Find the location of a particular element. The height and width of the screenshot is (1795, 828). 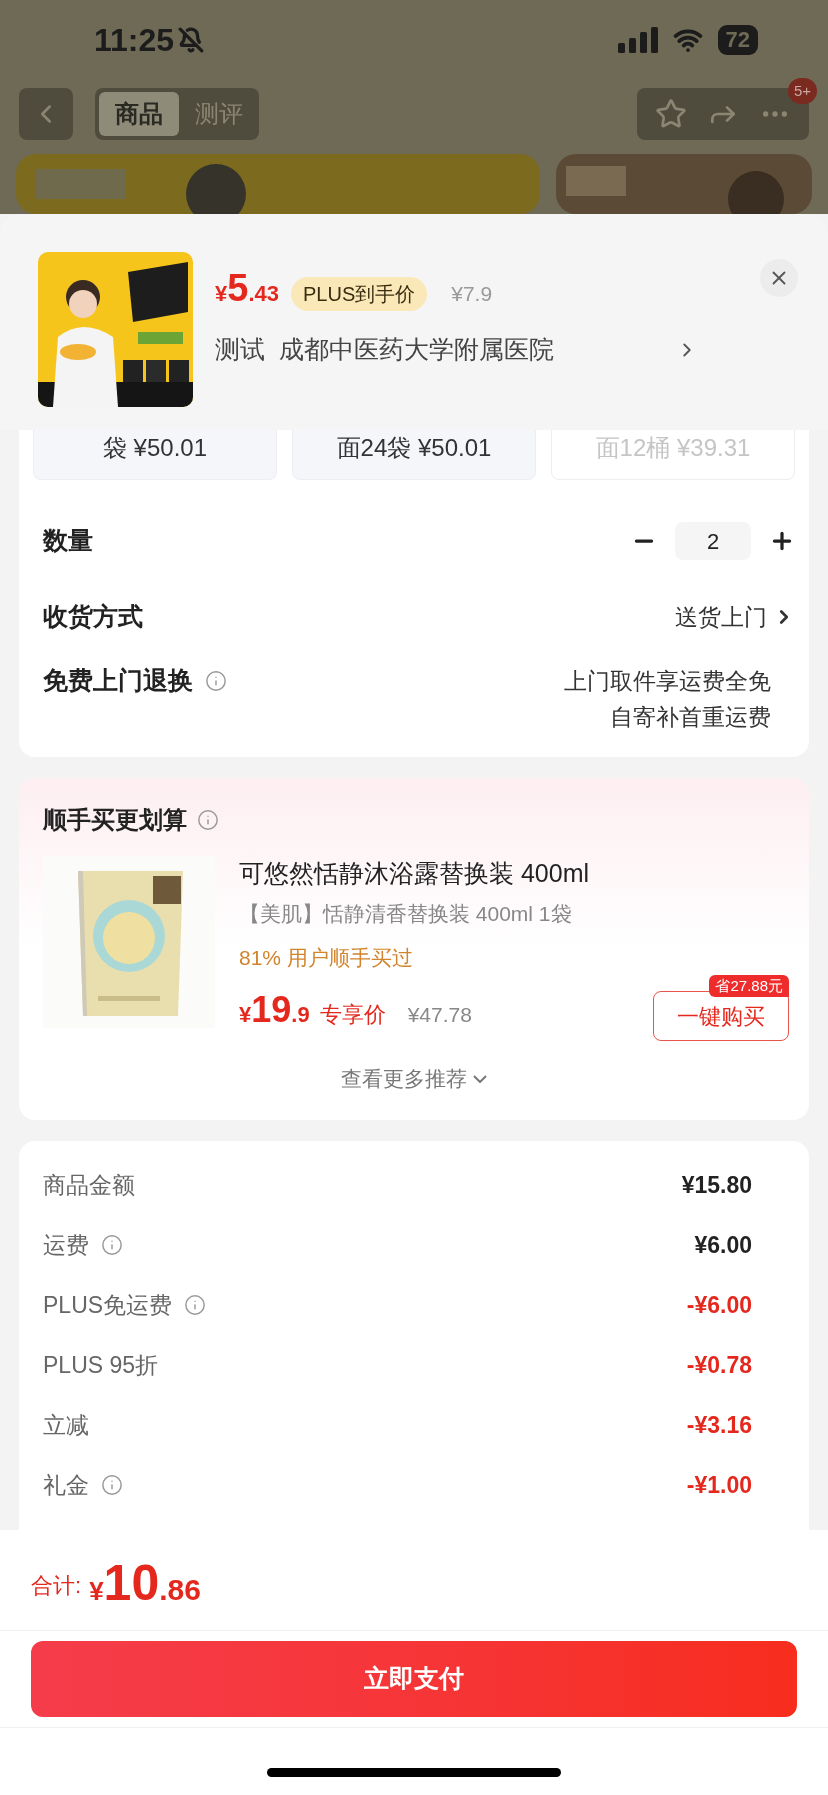

total-price: ¥10.86 is located at coordinates (145, 1585).